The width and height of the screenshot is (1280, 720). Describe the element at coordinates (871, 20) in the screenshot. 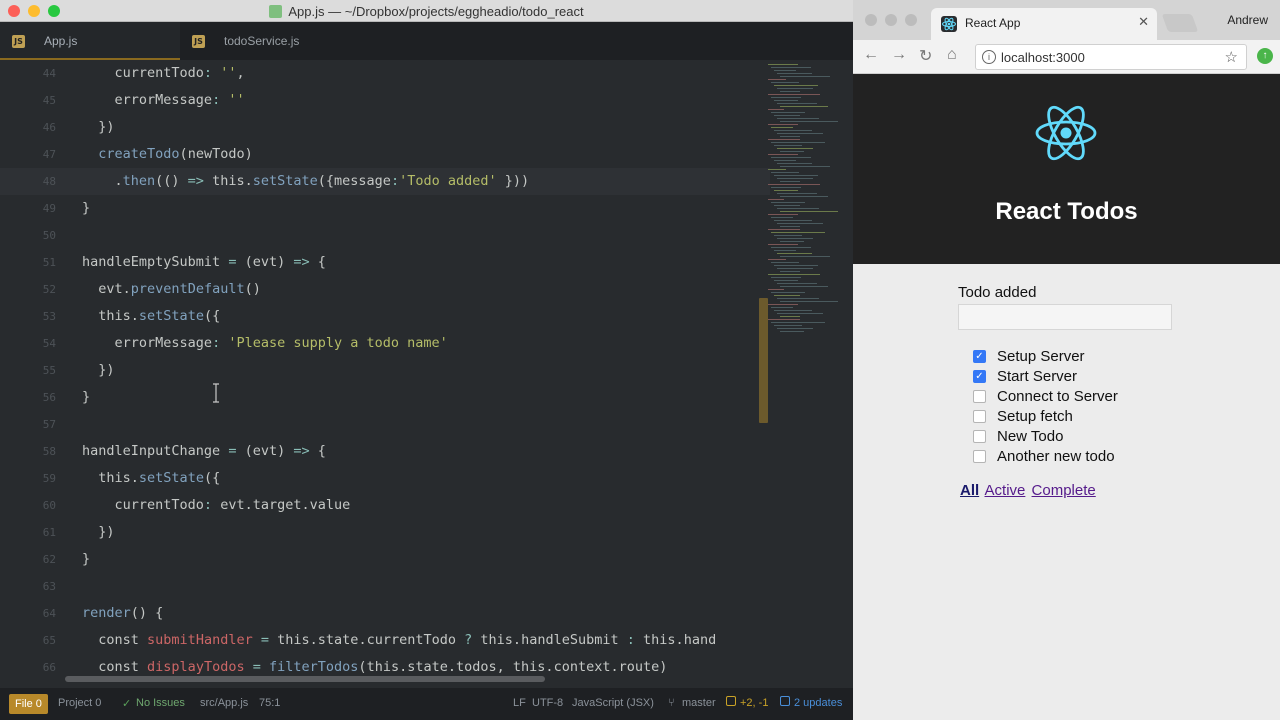

I see `close-window-button` at that location.